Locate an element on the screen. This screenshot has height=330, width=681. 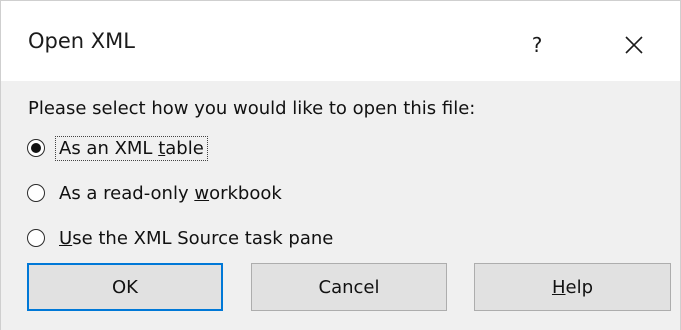
close-icon is located at coordinates (634, 45).